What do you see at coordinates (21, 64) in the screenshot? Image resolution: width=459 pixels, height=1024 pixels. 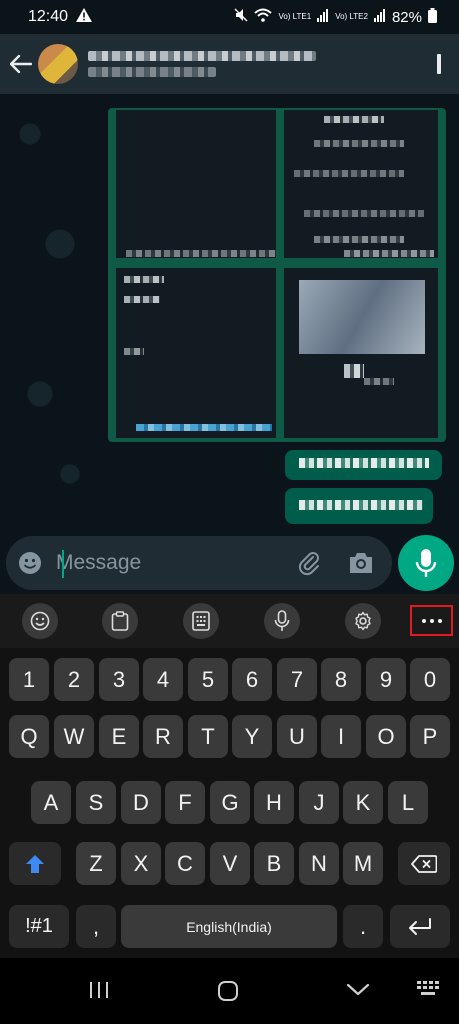 I see `back-arrow-icon` at bounding box center [21, 64].